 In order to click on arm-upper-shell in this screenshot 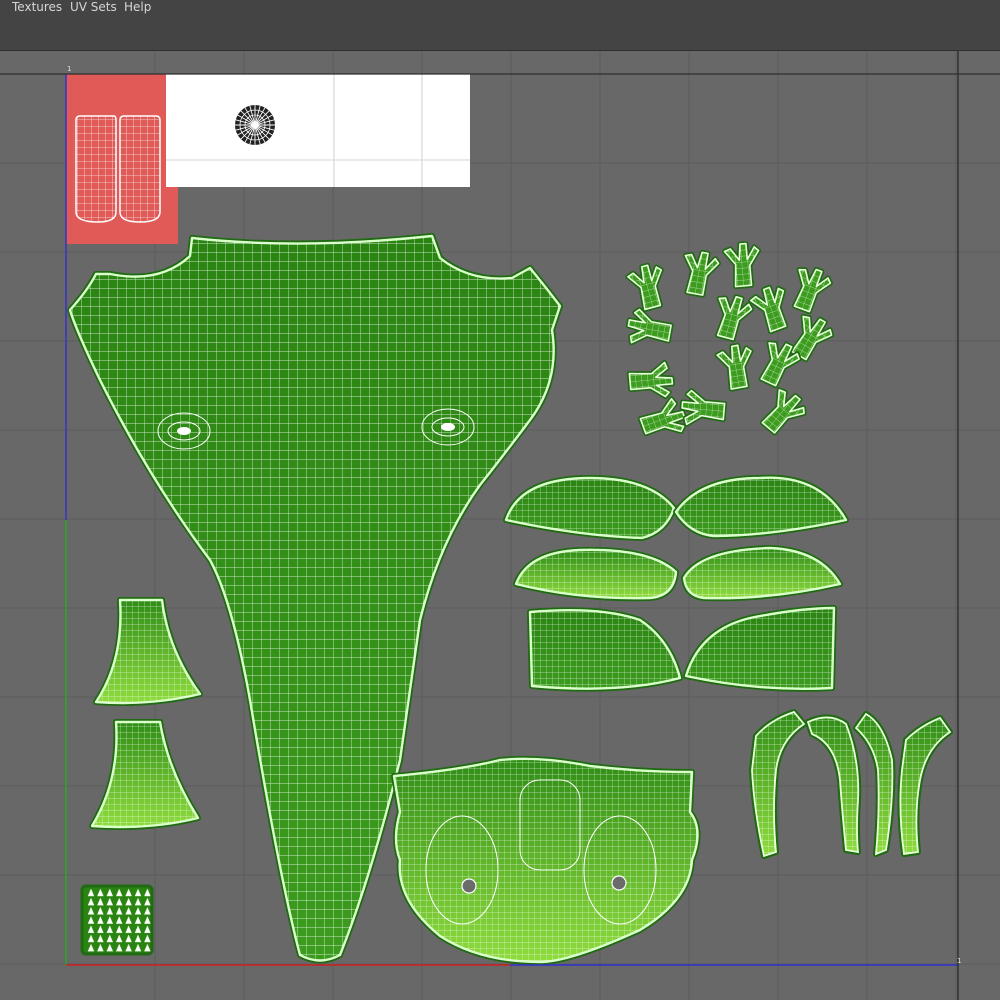, I will do `click(148, 651)`.